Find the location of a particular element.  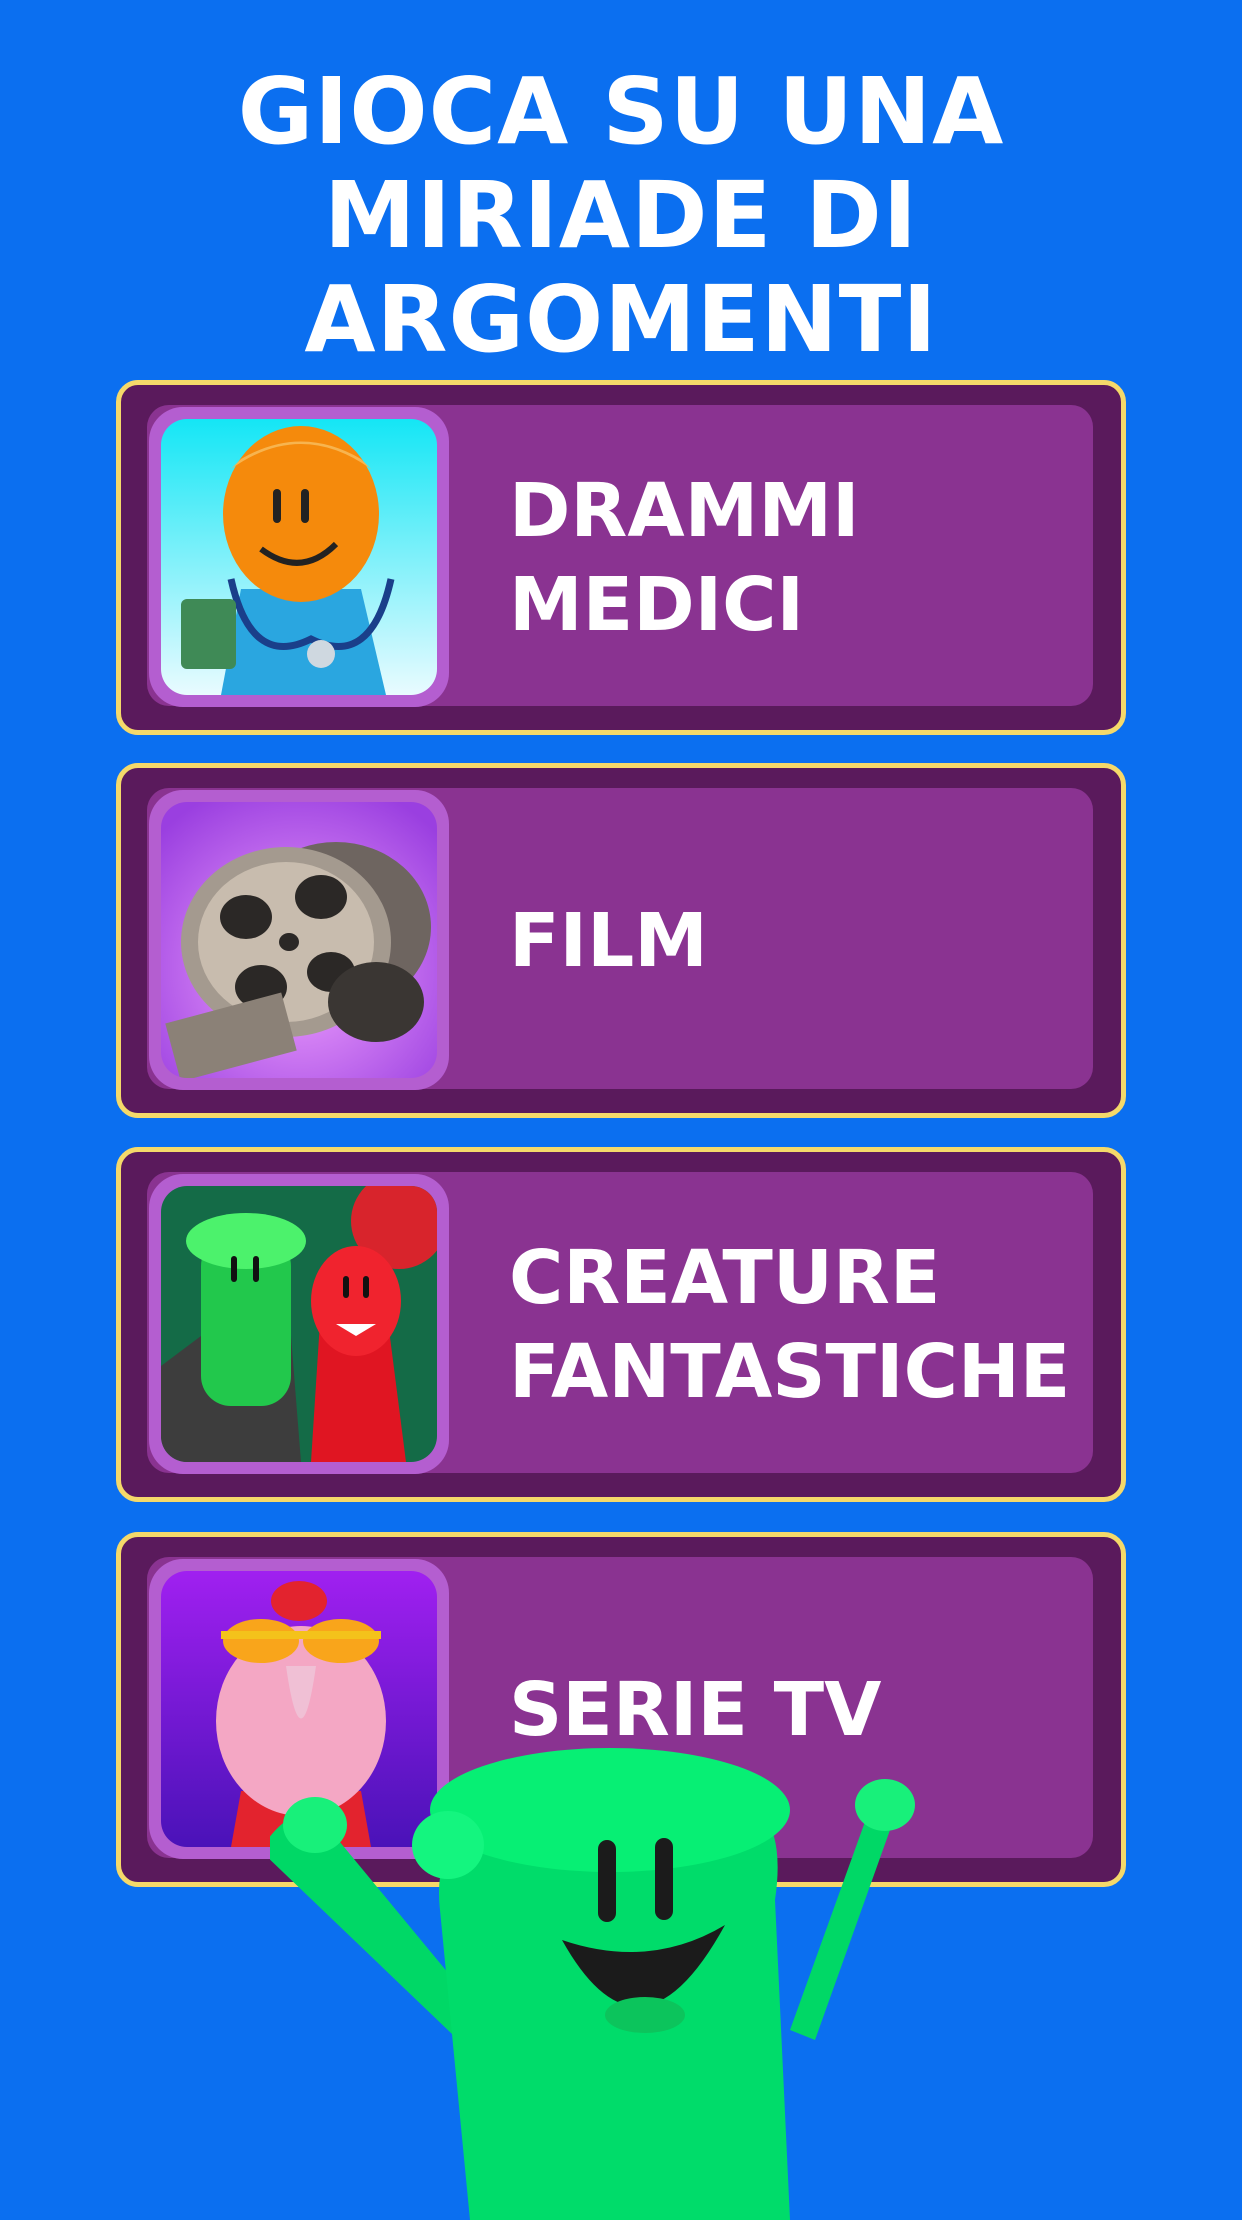

topic-card-drammi-medici: DRAMMI MEDICI is located at coordinates (621, 557).